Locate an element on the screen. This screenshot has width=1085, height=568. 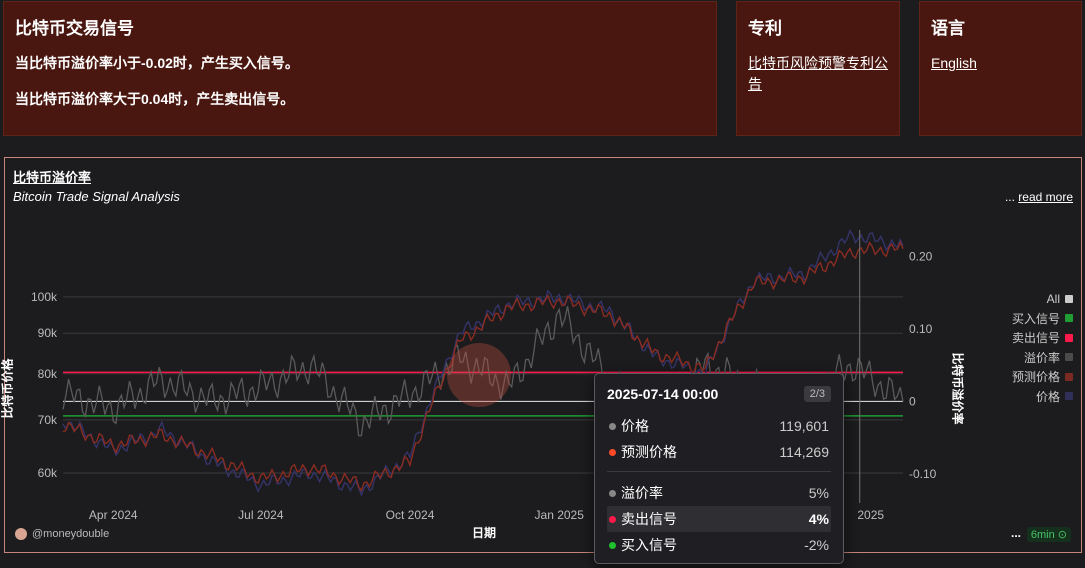
y-axis-left-title: 比特币价格 is located at coordinates (7, 388).